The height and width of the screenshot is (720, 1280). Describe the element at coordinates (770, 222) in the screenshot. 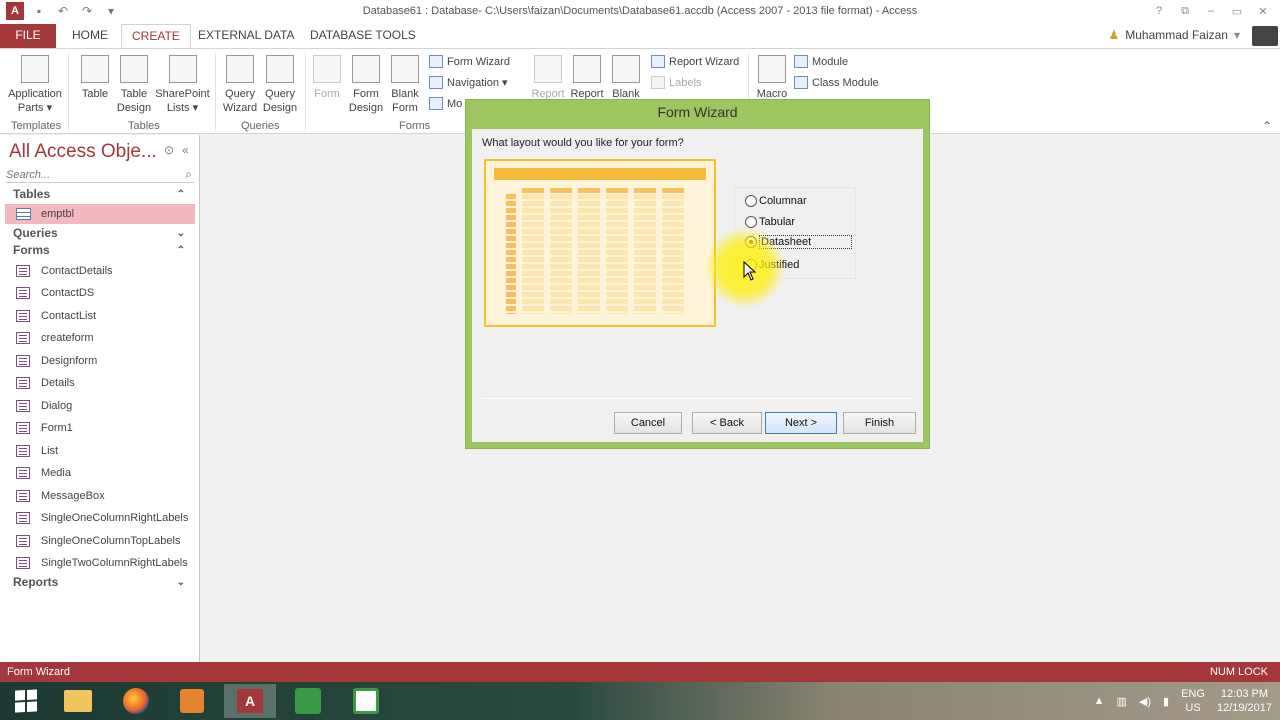

I see `option-tabular: Tabular` at that location.